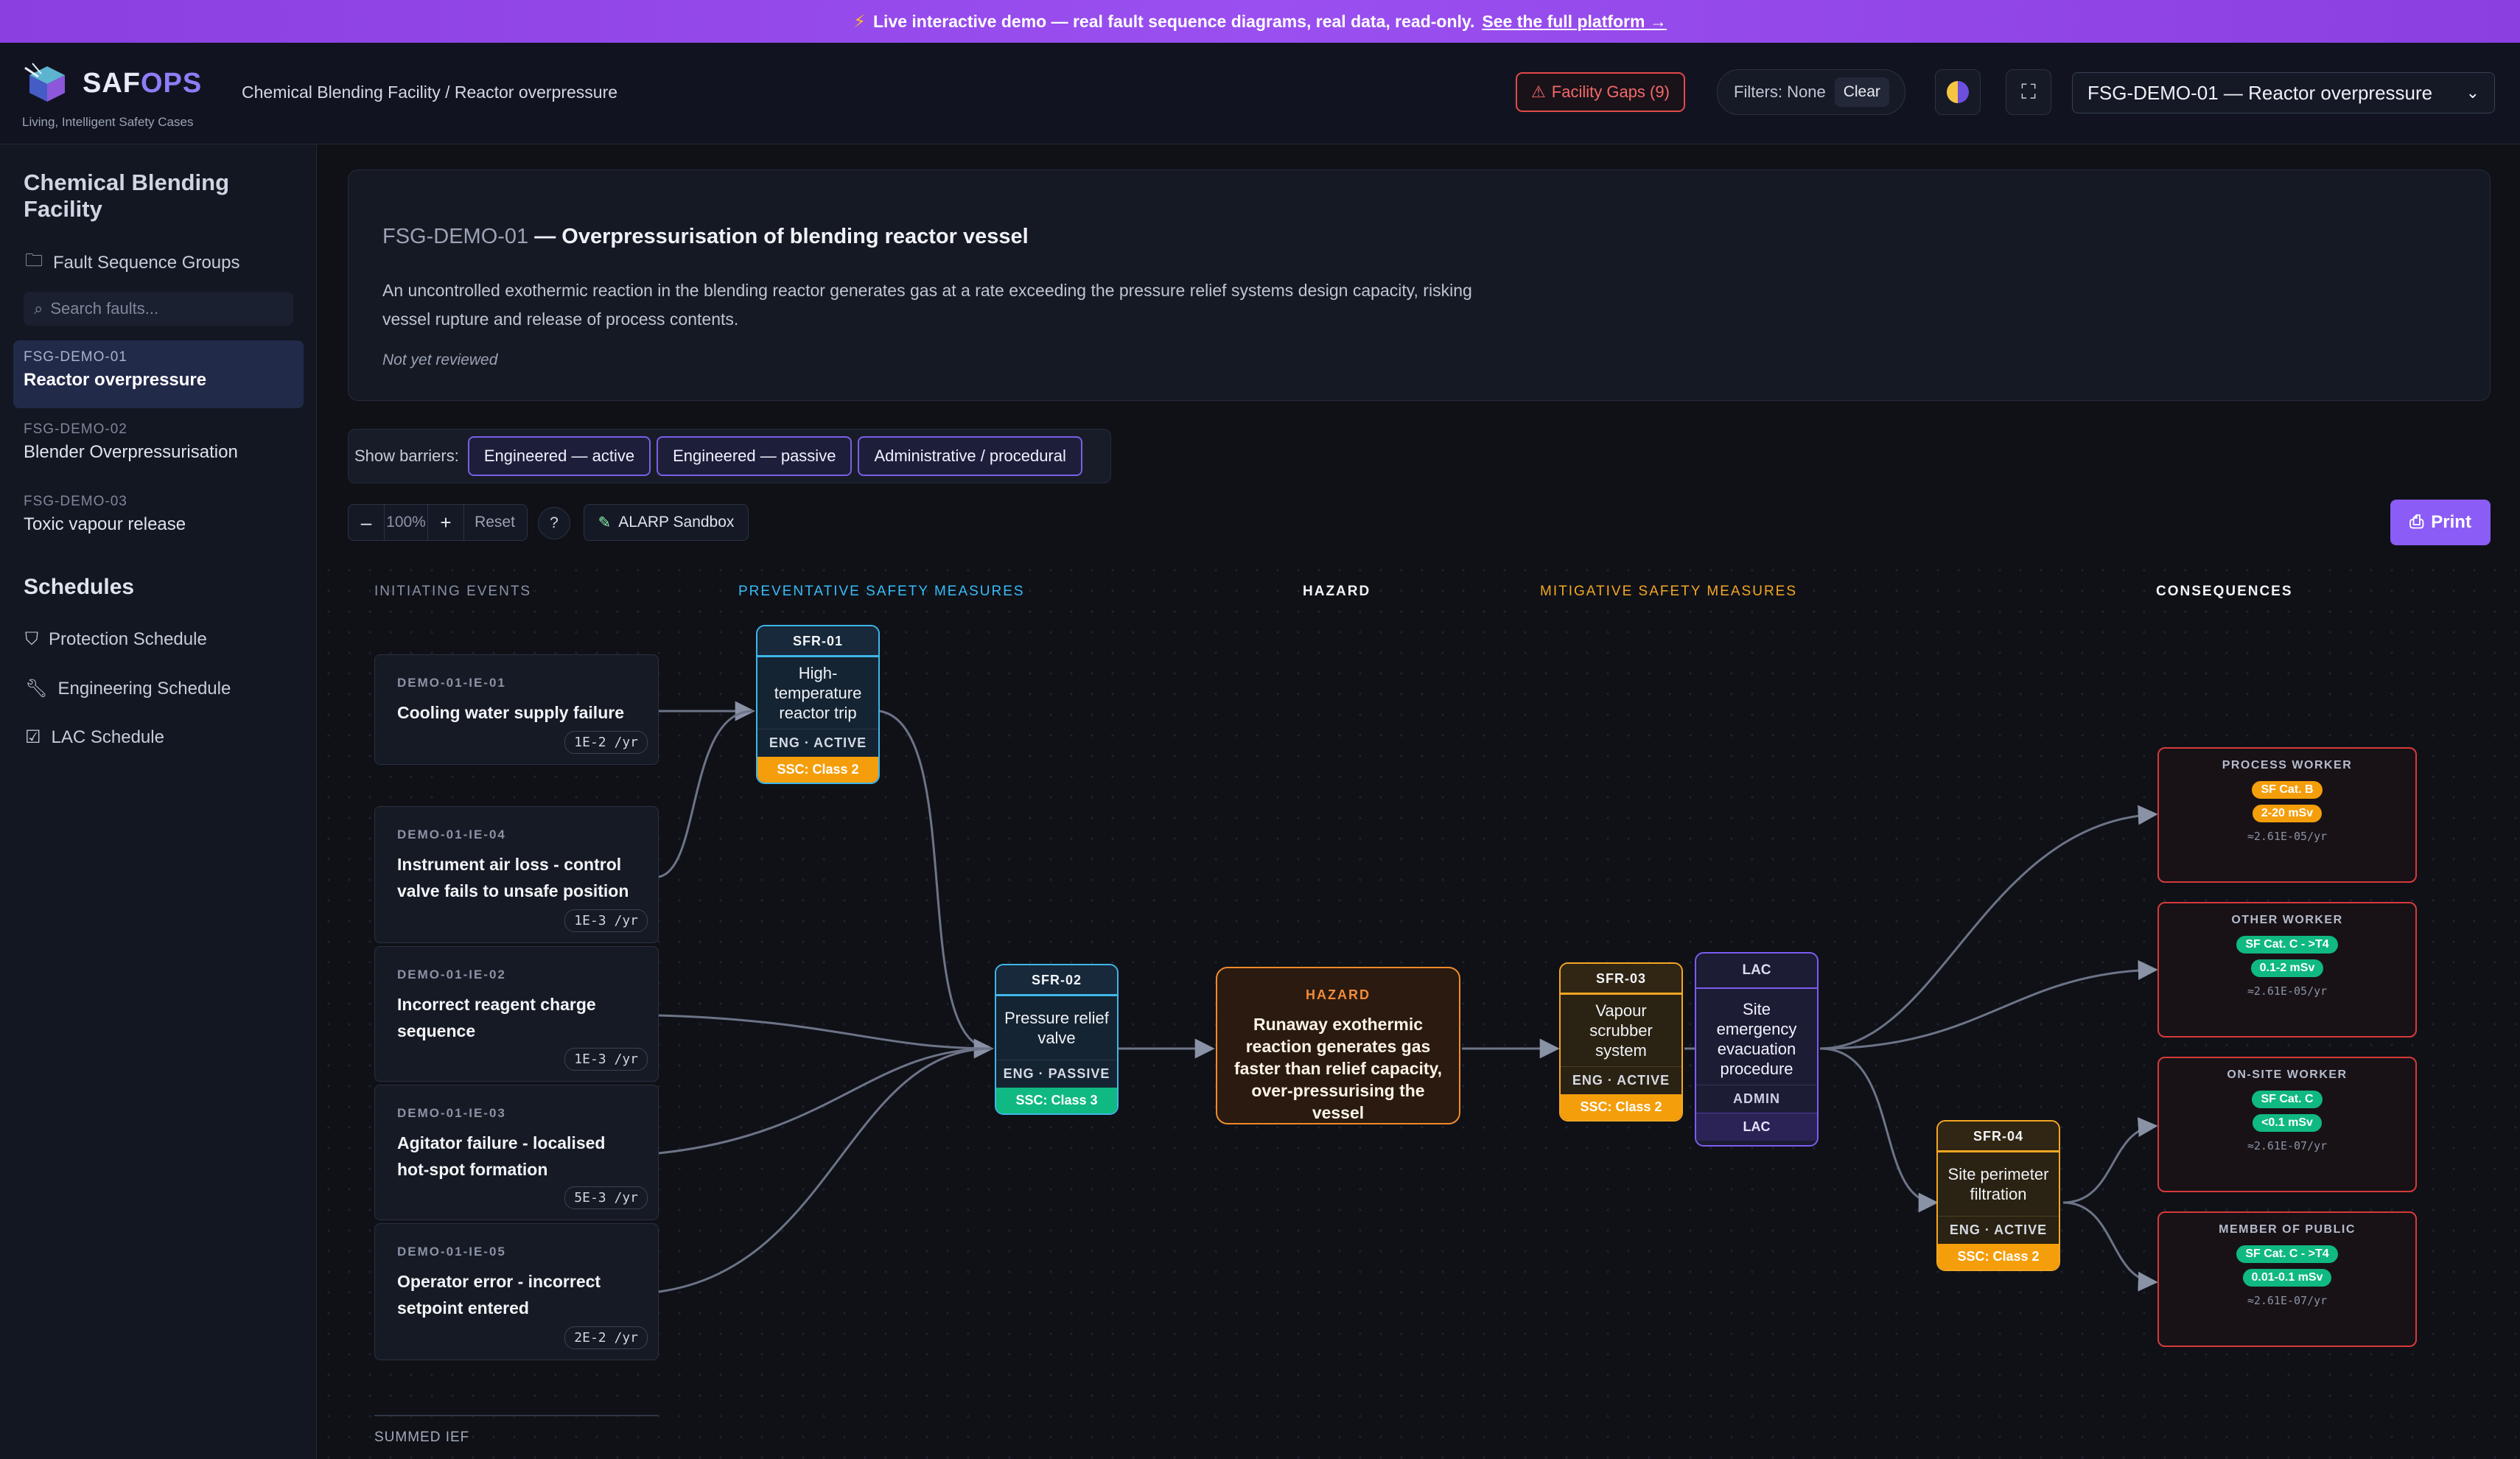 Image resolution: width=2520 pixels, height=1459 pixels. I want to click on sidebar-fault-fsg-demo-01: FSG-DEMO-01 Reactor overpressure, so click(158, 374).